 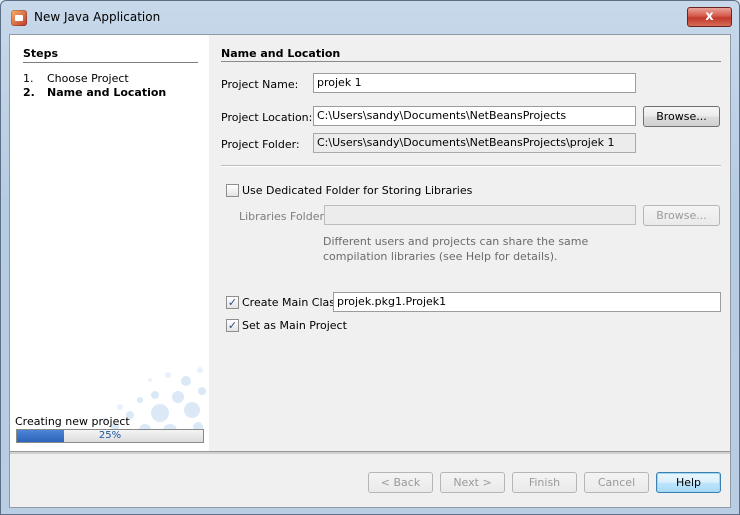 What do you see at coordinates (260, 144) in the screenshot?
I see `project-folder-label: Project Folder:` at bounding box center [260, 144].